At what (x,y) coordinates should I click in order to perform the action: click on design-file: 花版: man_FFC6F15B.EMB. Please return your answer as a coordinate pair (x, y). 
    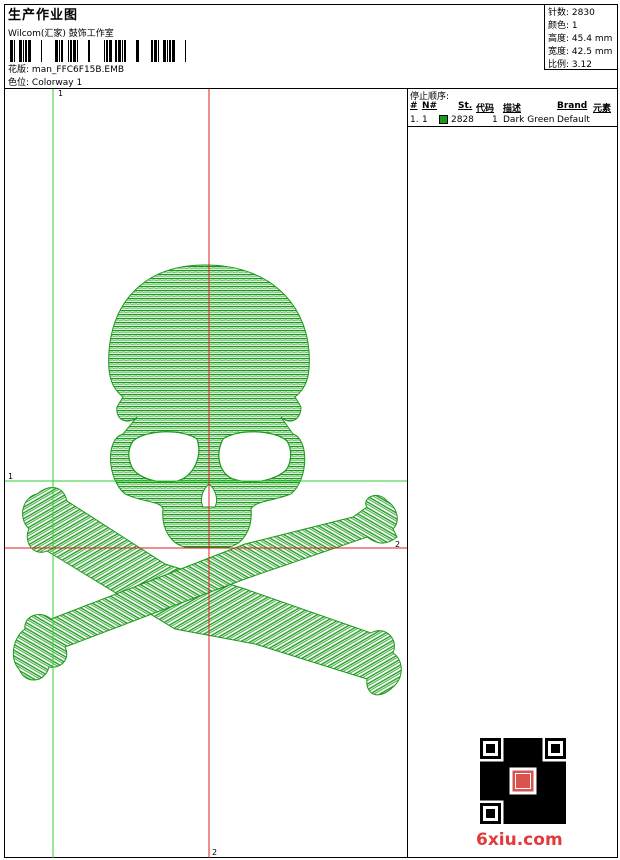
    Looking at the image, I should click on (66, 70).